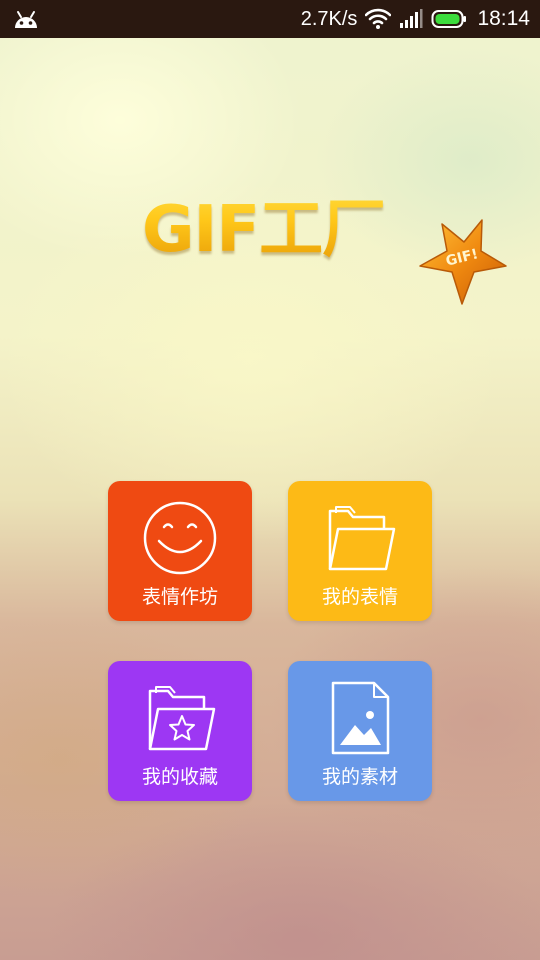 The image size is (540, 960). I want to click on battery-icon, so click(449, 19).